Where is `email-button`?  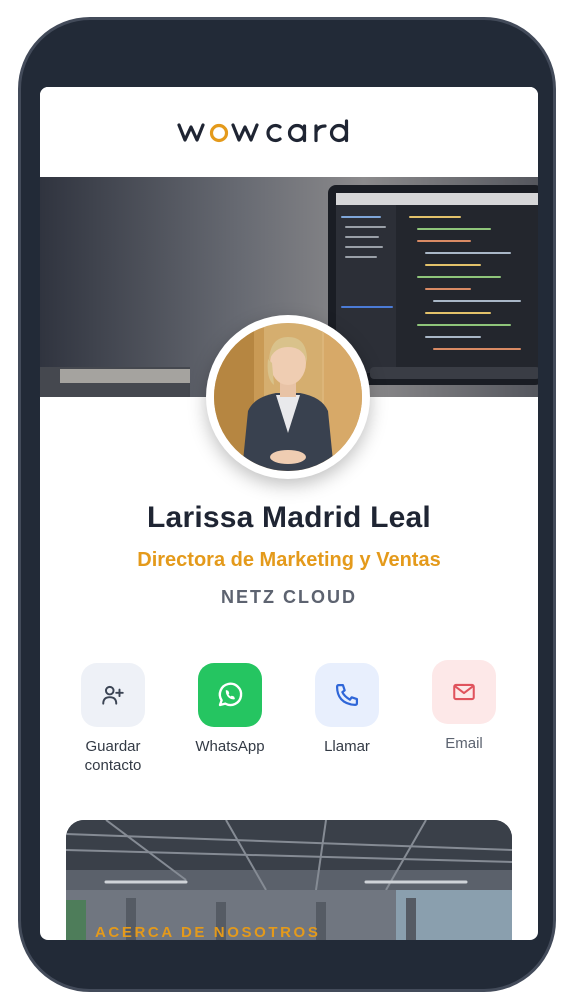 email-button is located at coordinates (464, 692).